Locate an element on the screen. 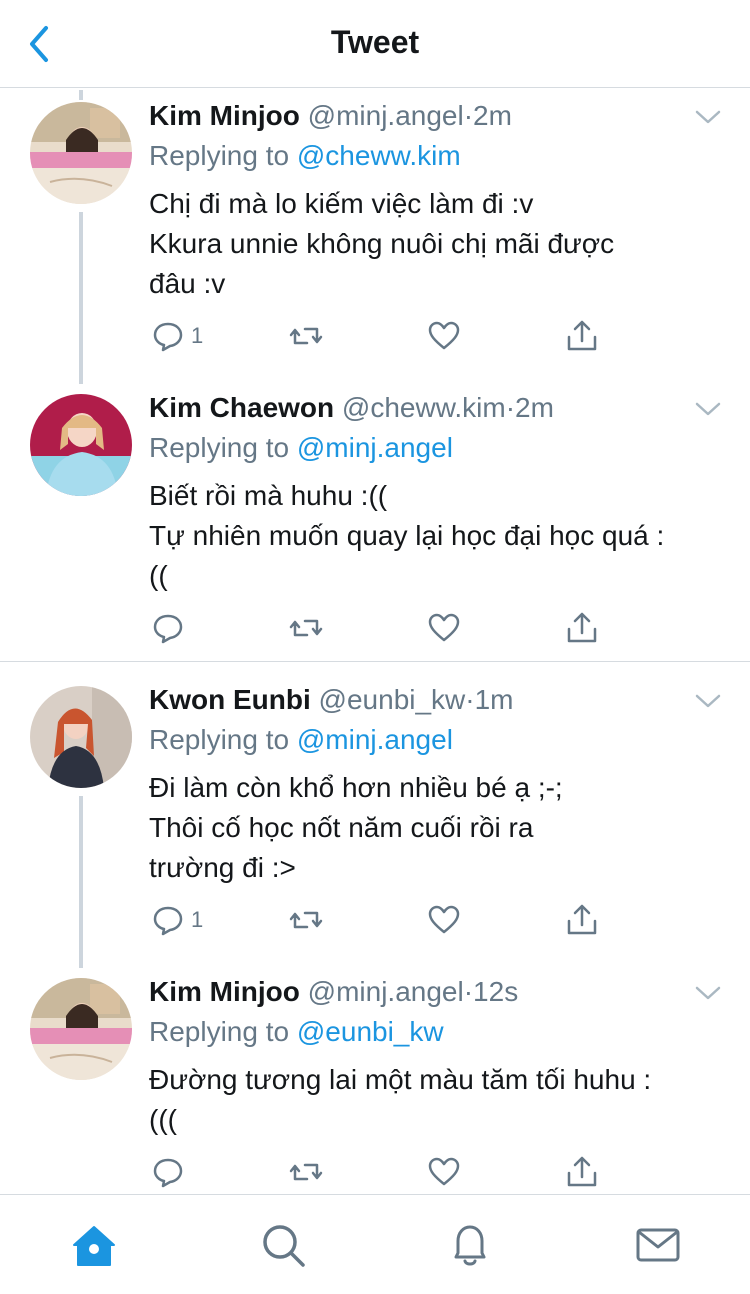 The image size is (750, 1294). tweet-text-line: Chị đi mà lo kiếm việc làm đi :v is located at coordinates (341, 203).